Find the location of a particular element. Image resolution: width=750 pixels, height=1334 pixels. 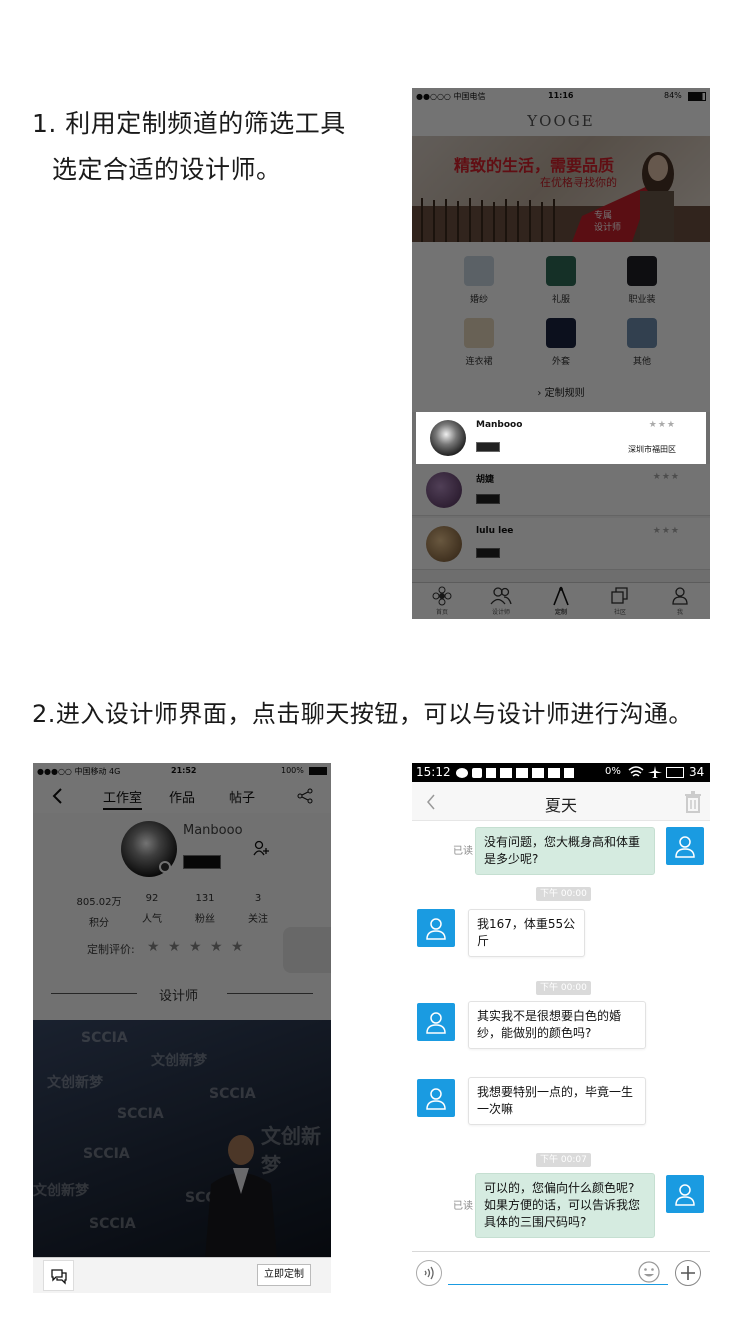

category-wedding: 婚纱 is located at coordinates (479, 280).